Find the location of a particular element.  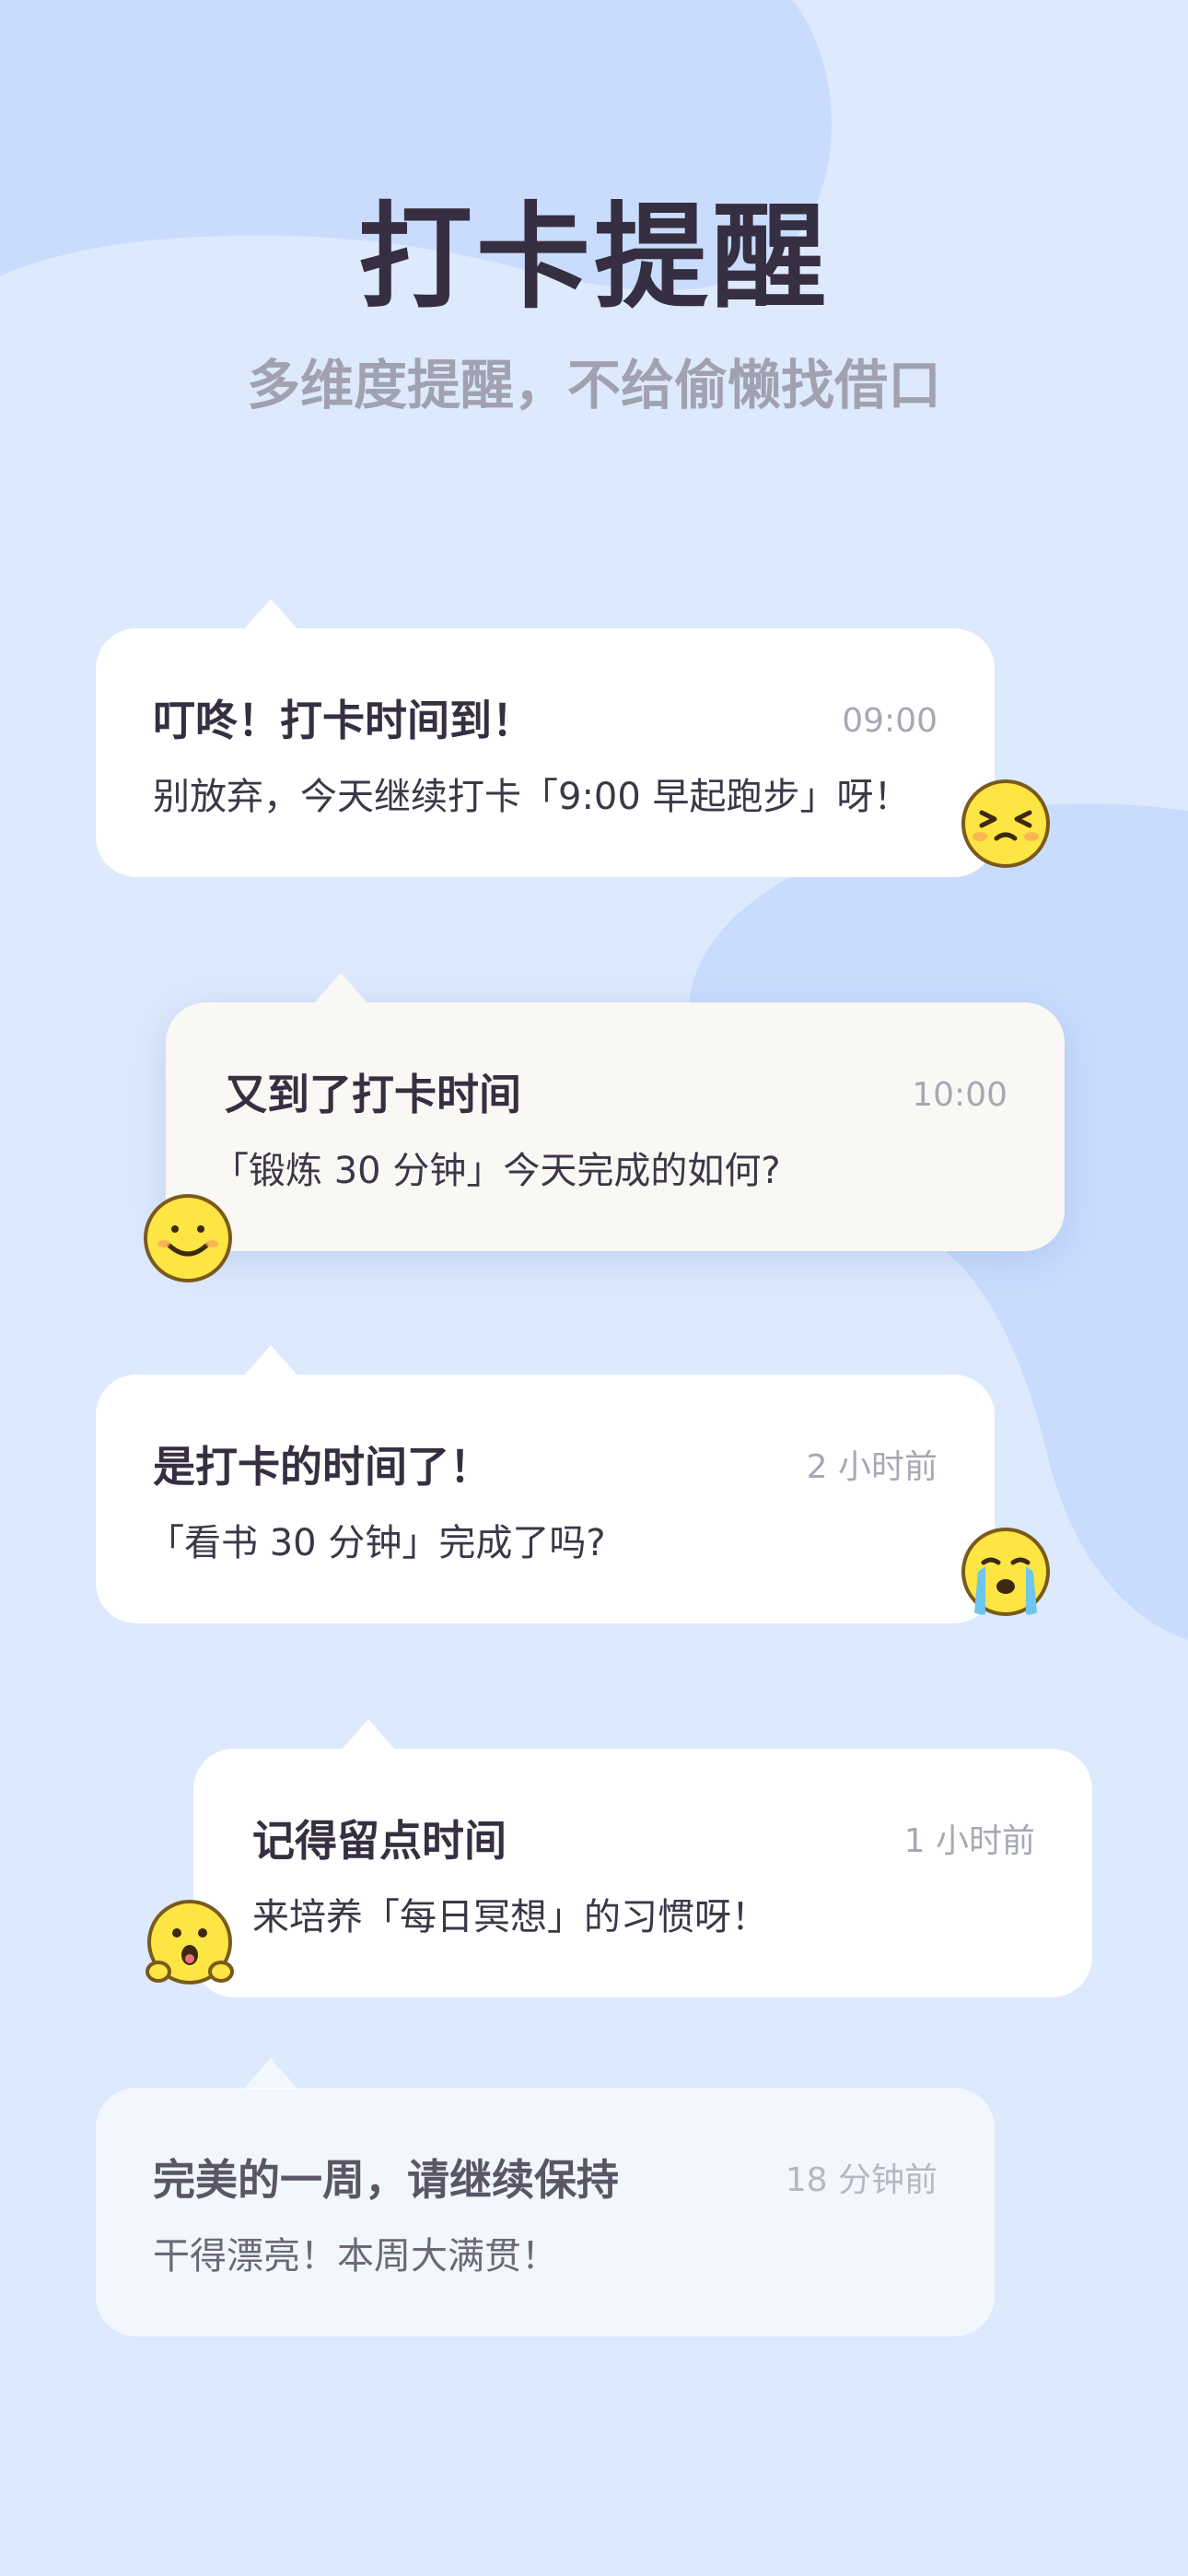

notification-title: 记得留点时间 is located at coordinates (379, 1841).